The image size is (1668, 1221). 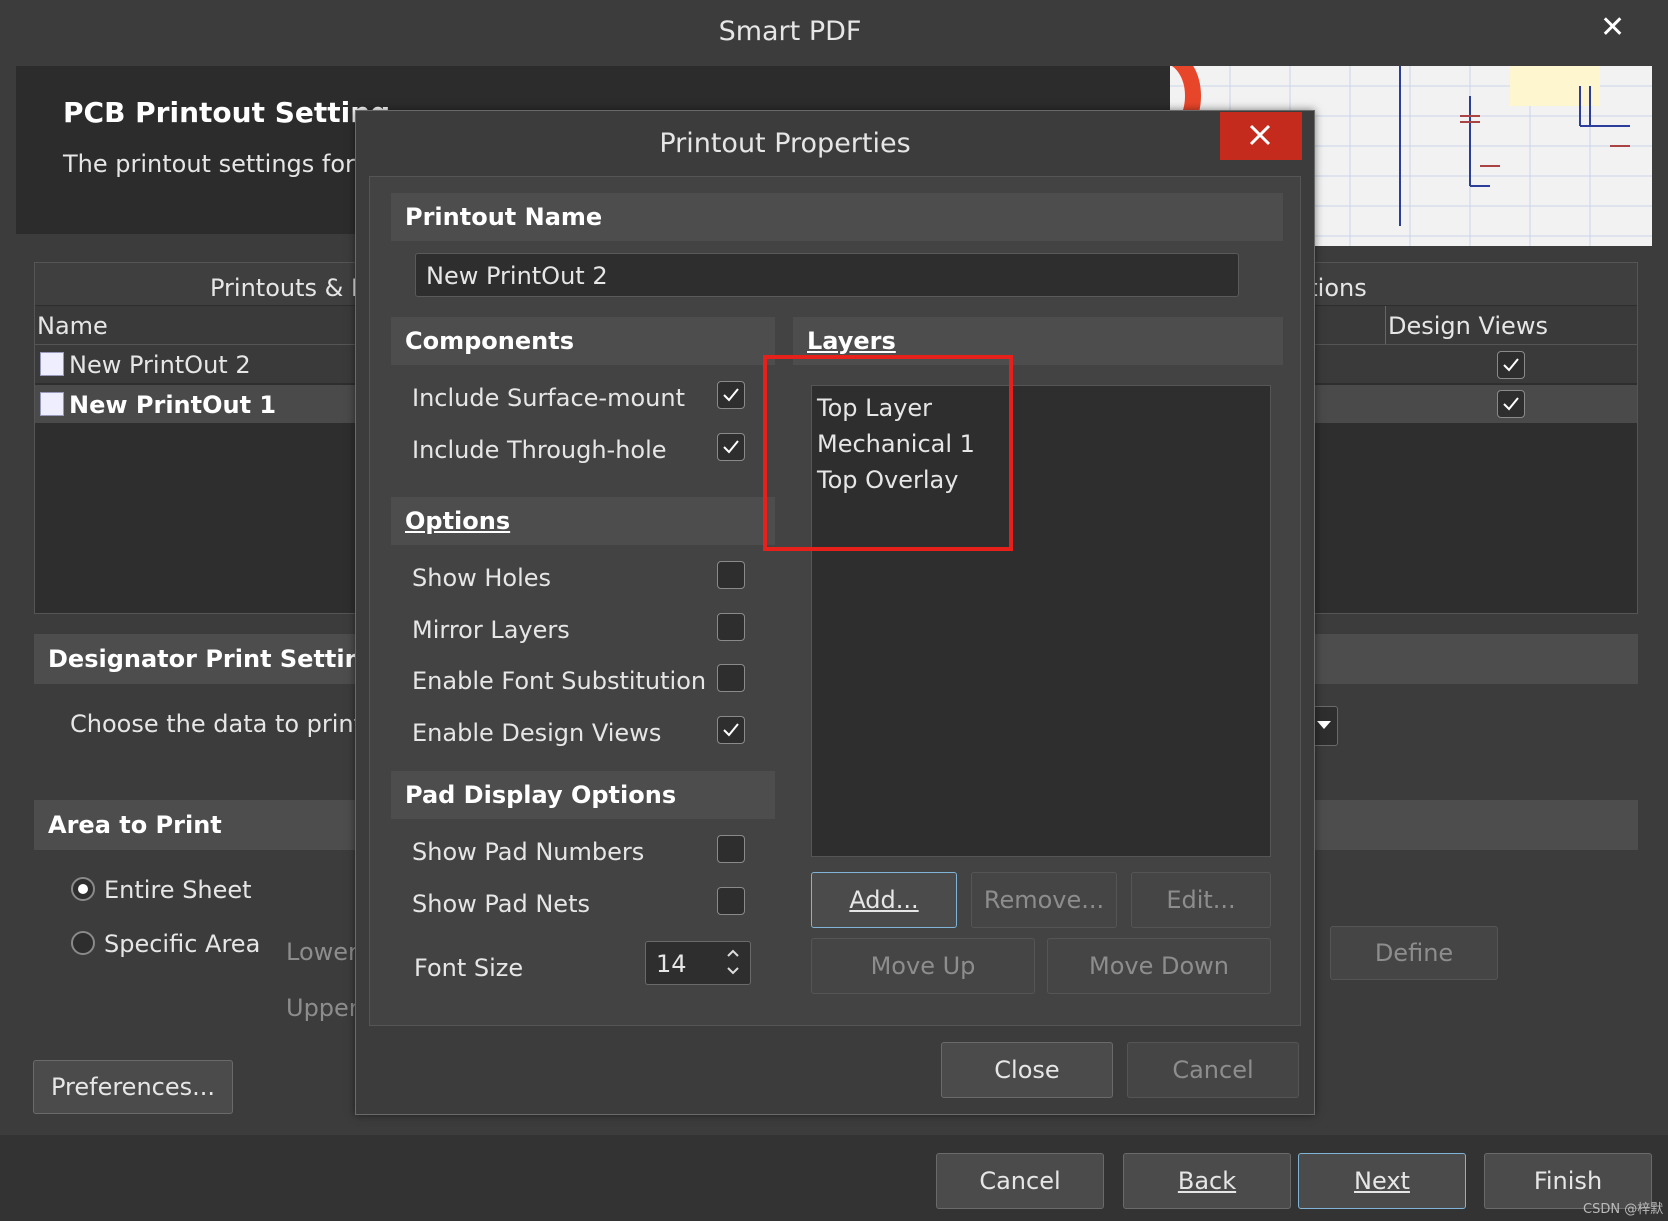 What do you see at coordinates (1159, 966) in the screenshot?
I see `move-down-button: Move Down` at bounding box center [1159, 966].